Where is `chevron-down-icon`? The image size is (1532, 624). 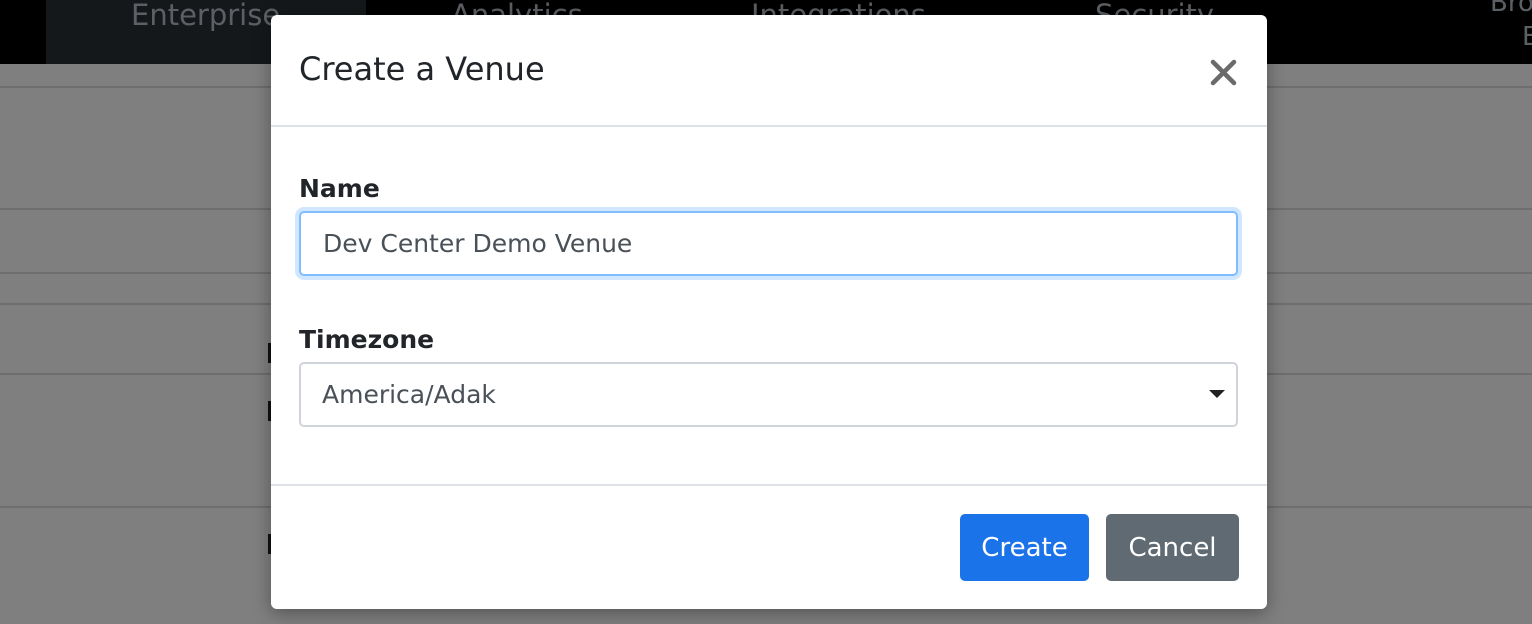 chevron-down-icon is located at coordinates (1217, 394).